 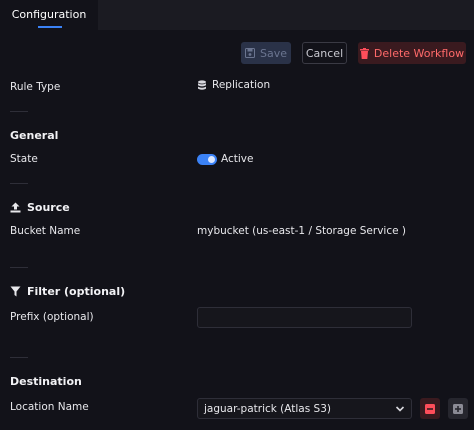 I want to click on active-tab-indicator, so click(x=50, y=27).